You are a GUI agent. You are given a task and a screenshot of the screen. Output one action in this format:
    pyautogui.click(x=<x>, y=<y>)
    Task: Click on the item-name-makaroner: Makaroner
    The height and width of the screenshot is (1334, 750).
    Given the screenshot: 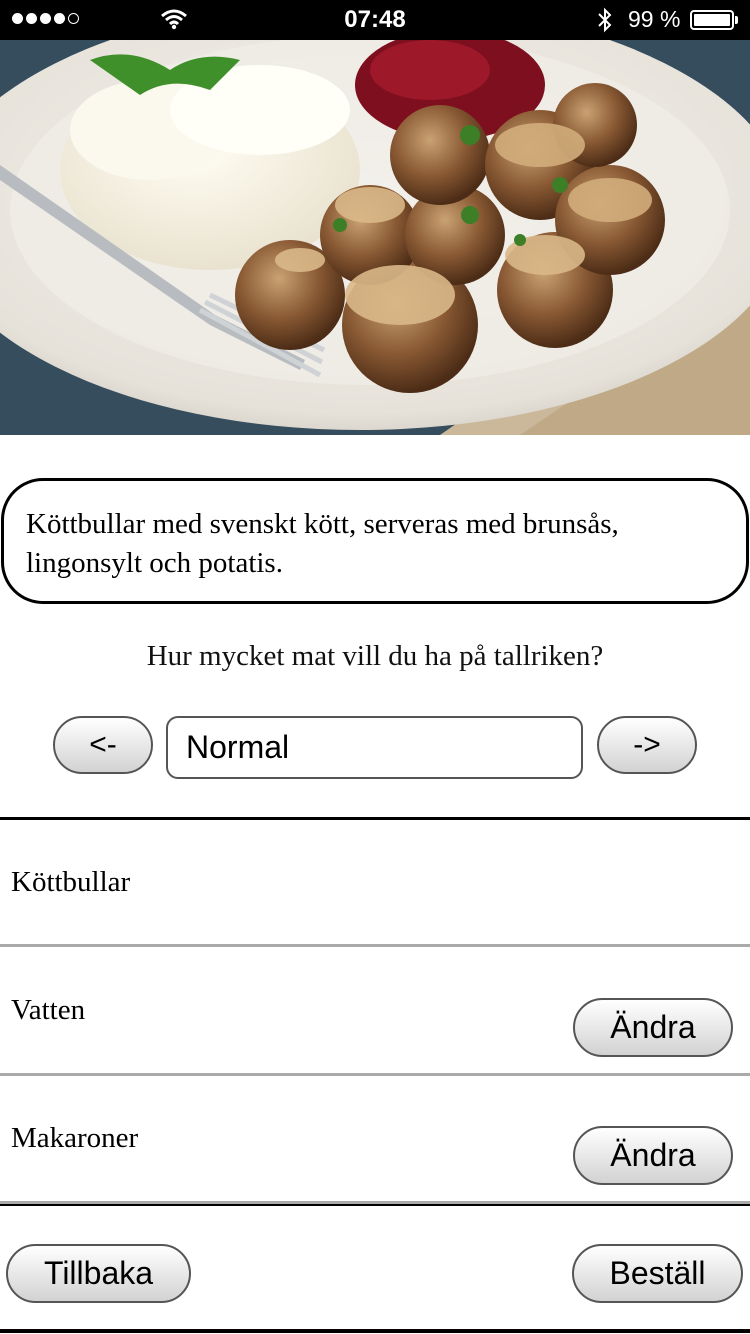 What is the action you would take?
    pyautogui.click(x=75, y=1138)
    